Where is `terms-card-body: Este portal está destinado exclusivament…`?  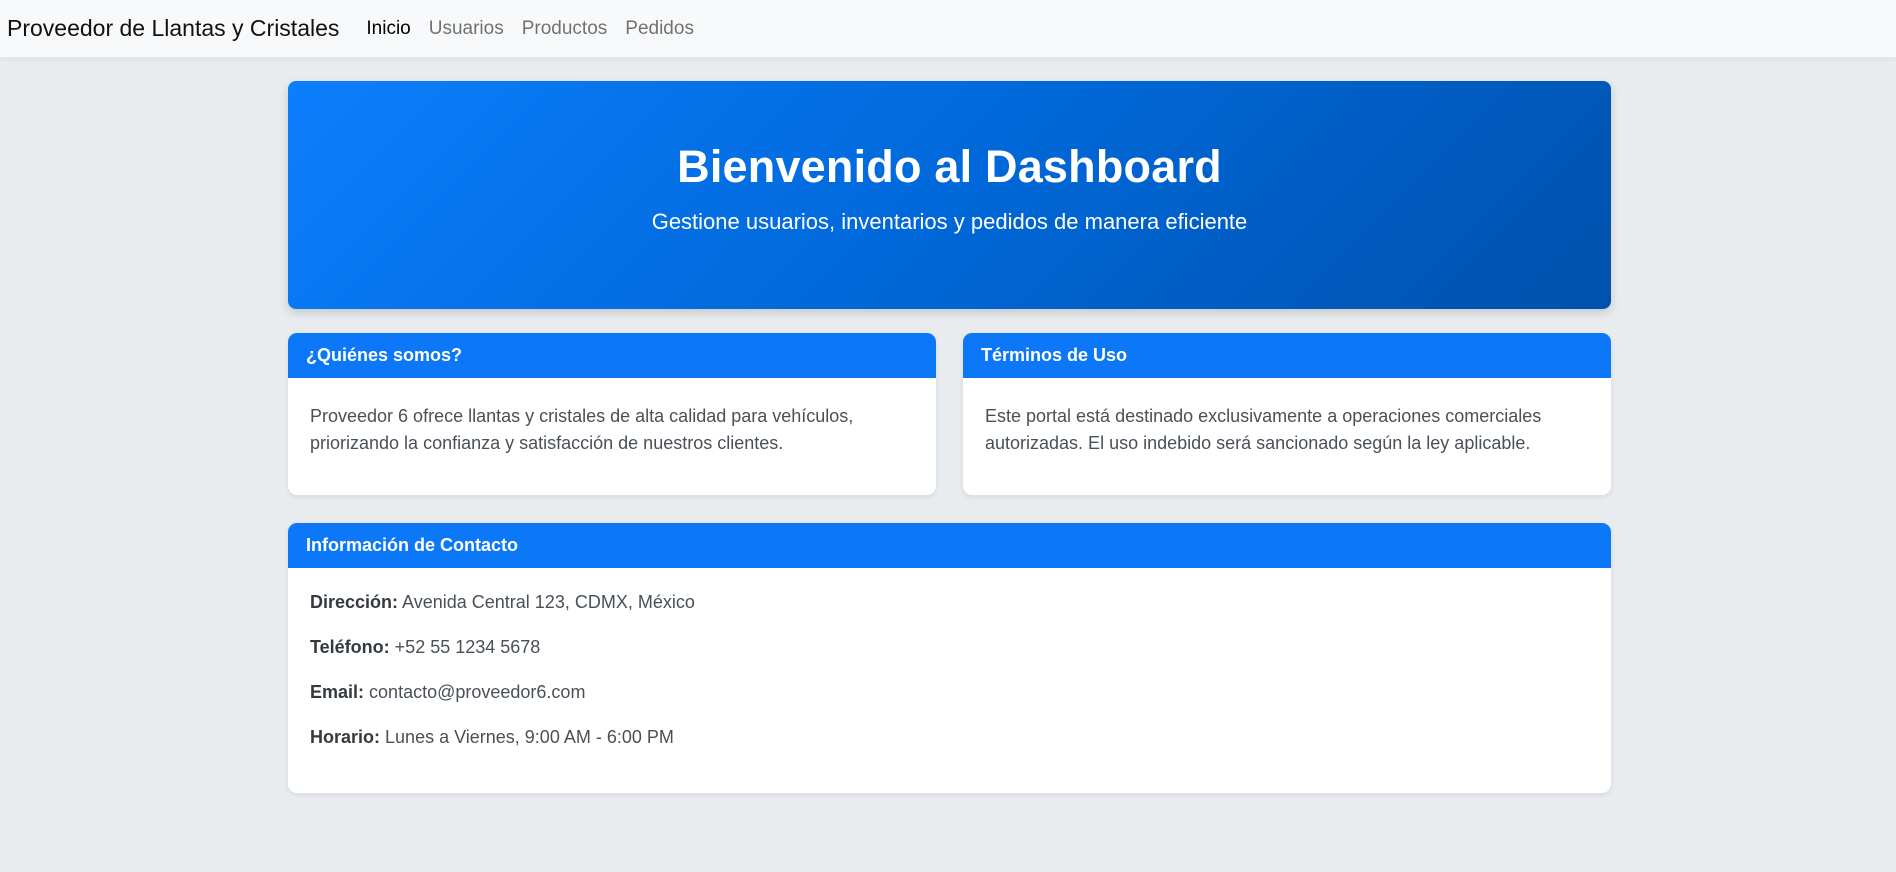 terms-card-body: Este portal está destinado exclusivament… is located at coordinates (1263, 429).